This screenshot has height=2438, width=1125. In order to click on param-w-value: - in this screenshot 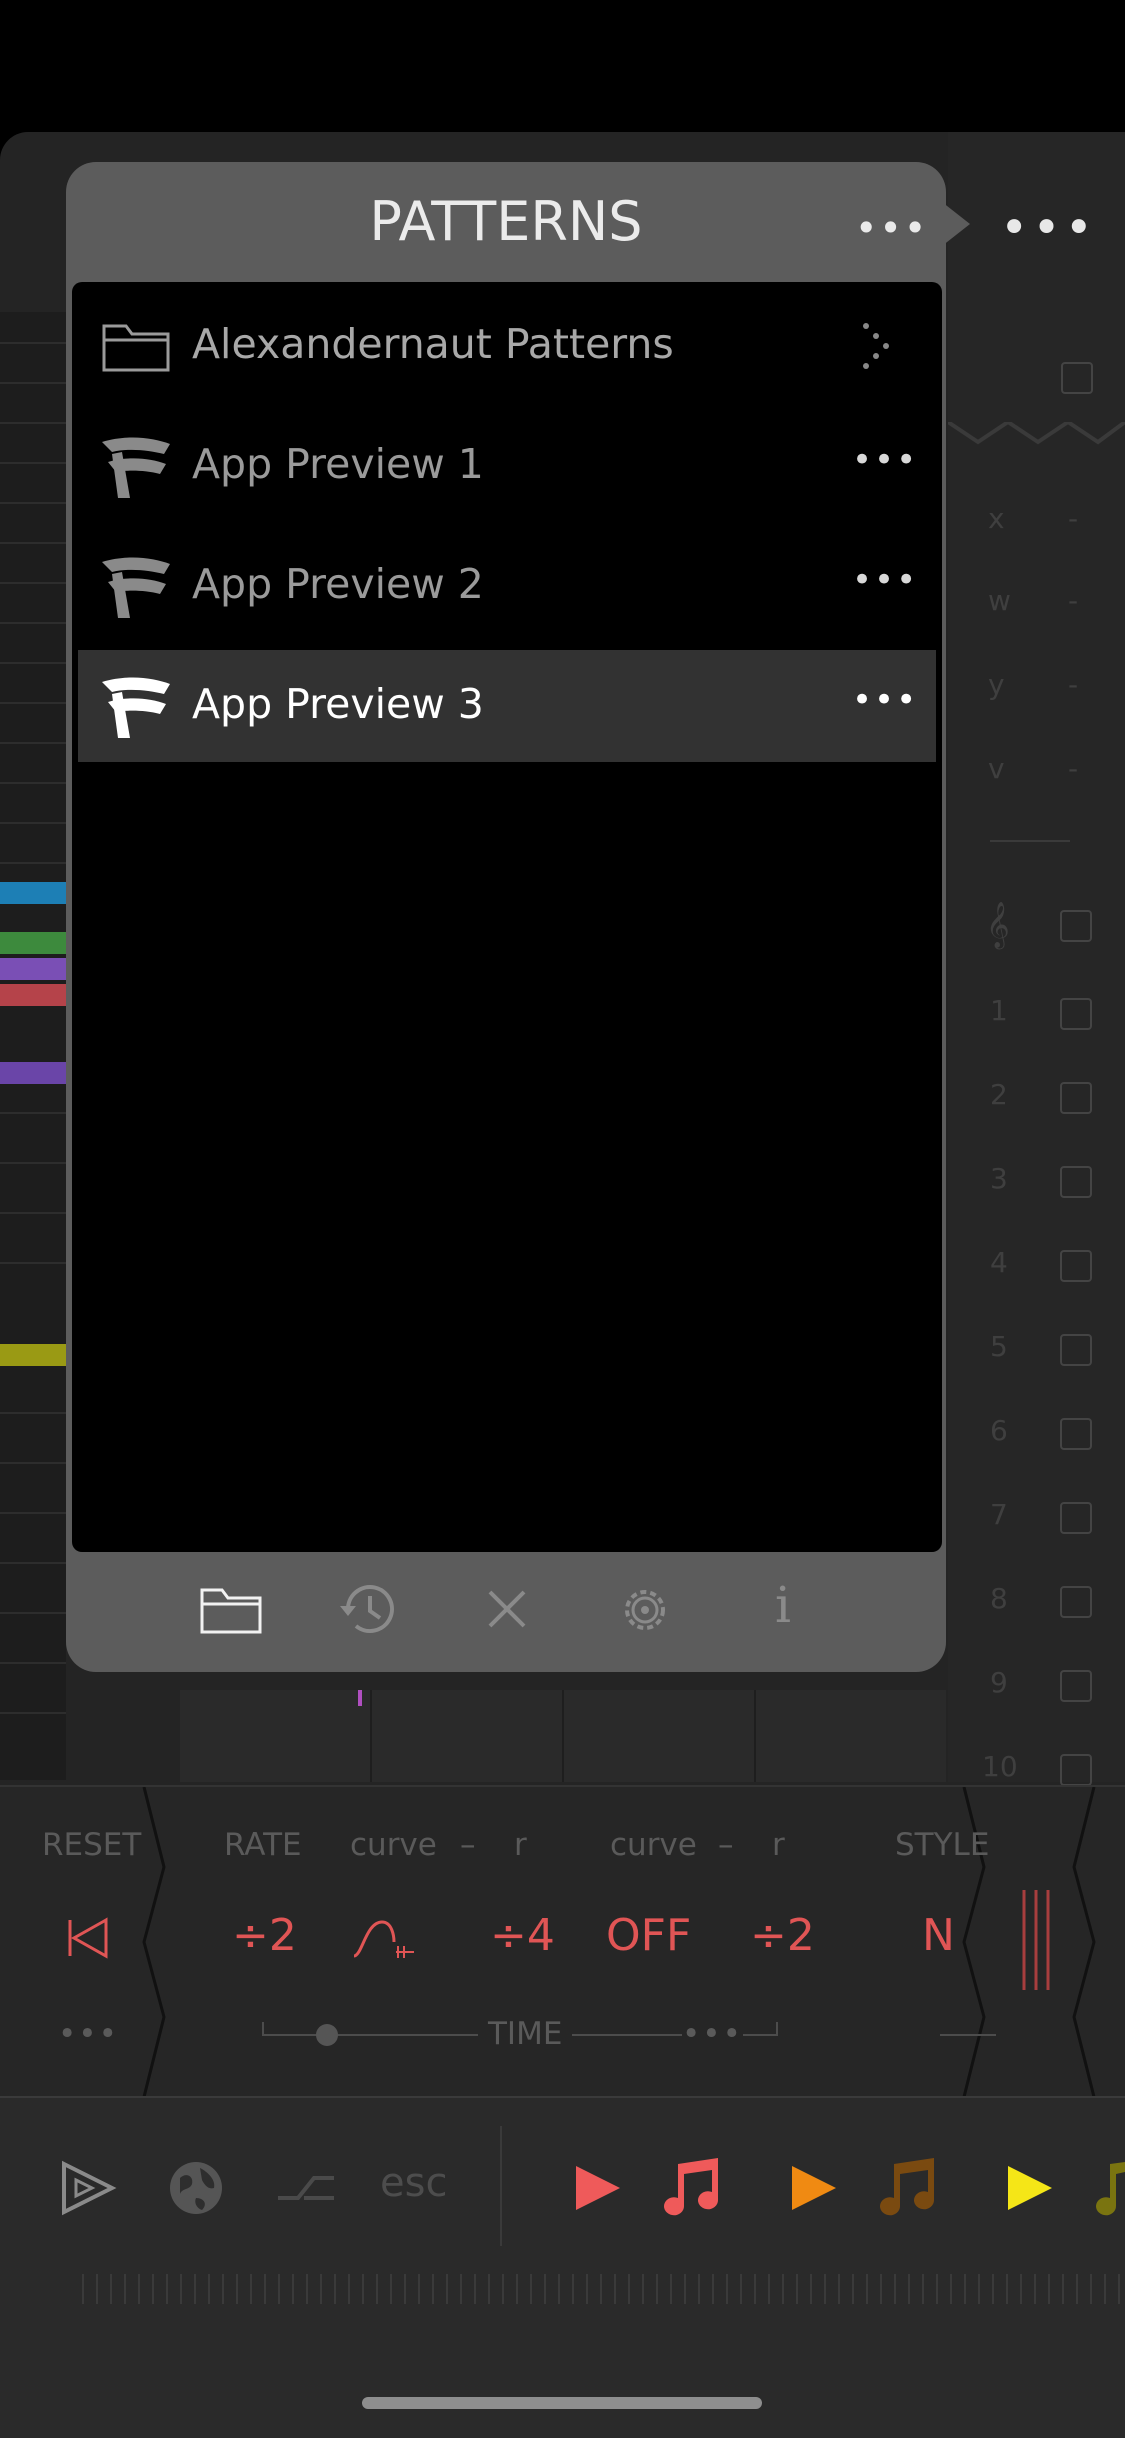, I will do `click(1073, 600)`.